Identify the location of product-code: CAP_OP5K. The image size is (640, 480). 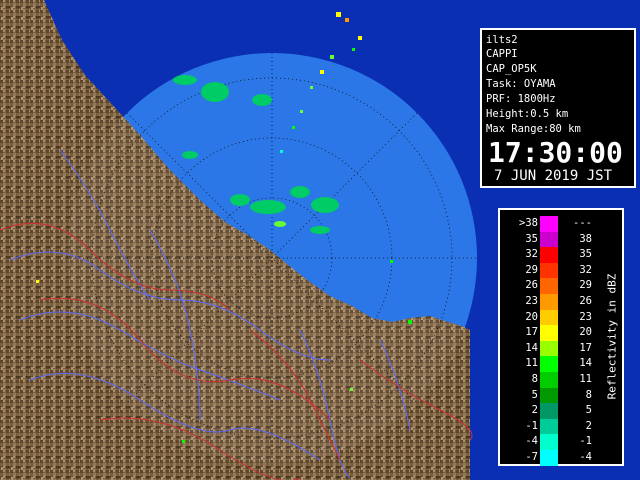
(511, 69).